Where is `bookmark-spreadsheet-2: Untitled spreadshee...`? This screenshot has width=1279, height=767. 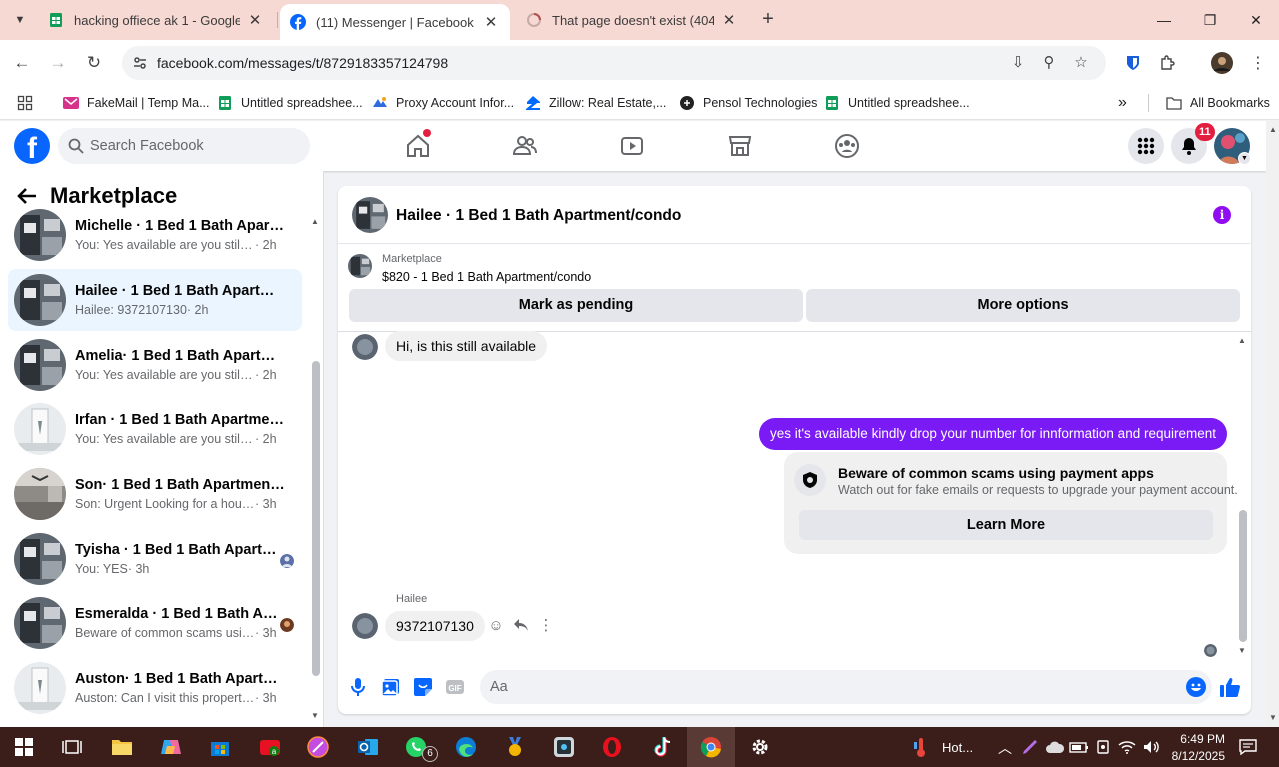 bookmark-spreadsheet-2: Untitled spreadshee... is located at coordinates (897, 103).